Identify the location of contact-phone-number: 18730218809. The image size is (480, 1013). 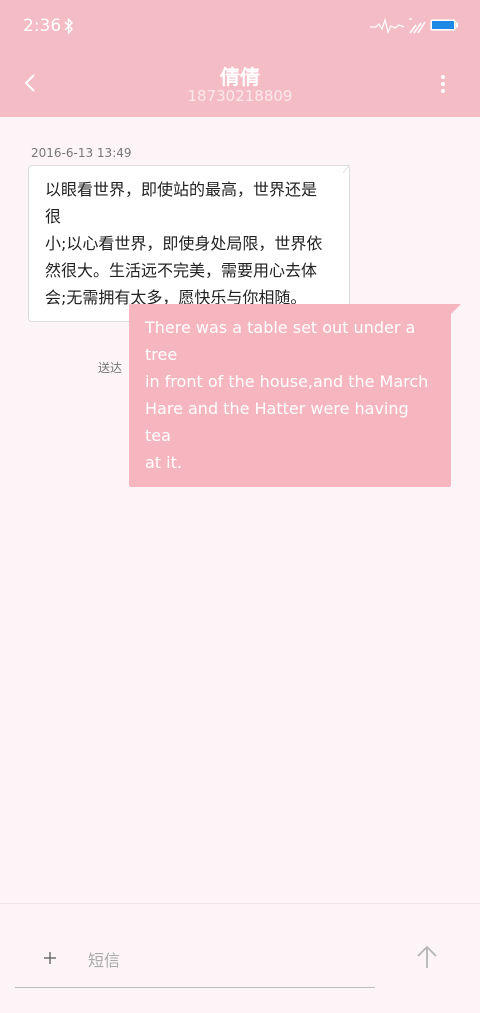
(240, 96).